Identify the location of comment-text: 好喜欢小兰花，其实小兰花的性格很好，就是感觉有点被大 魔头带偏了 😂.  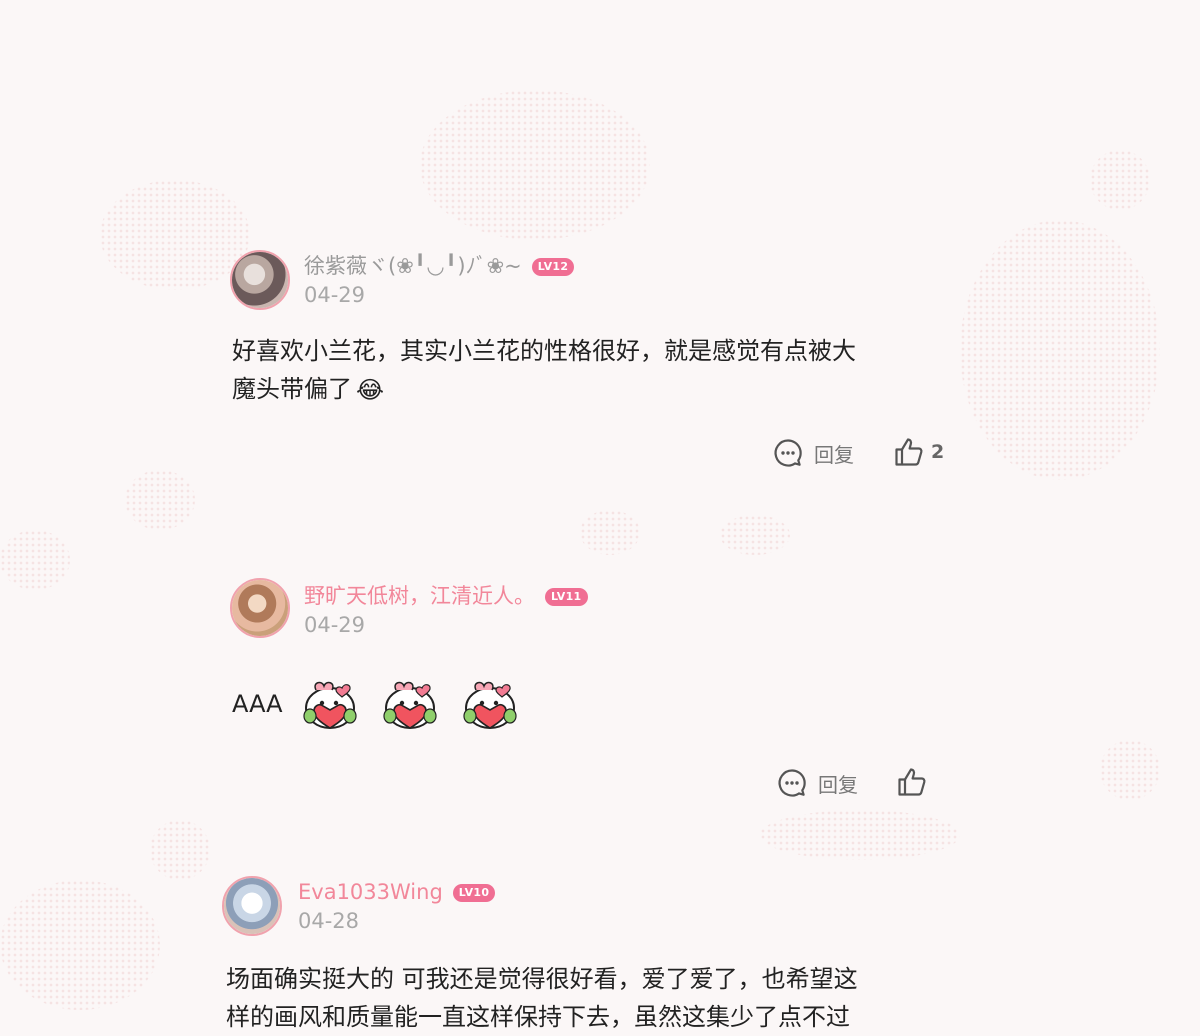
(597, 370).